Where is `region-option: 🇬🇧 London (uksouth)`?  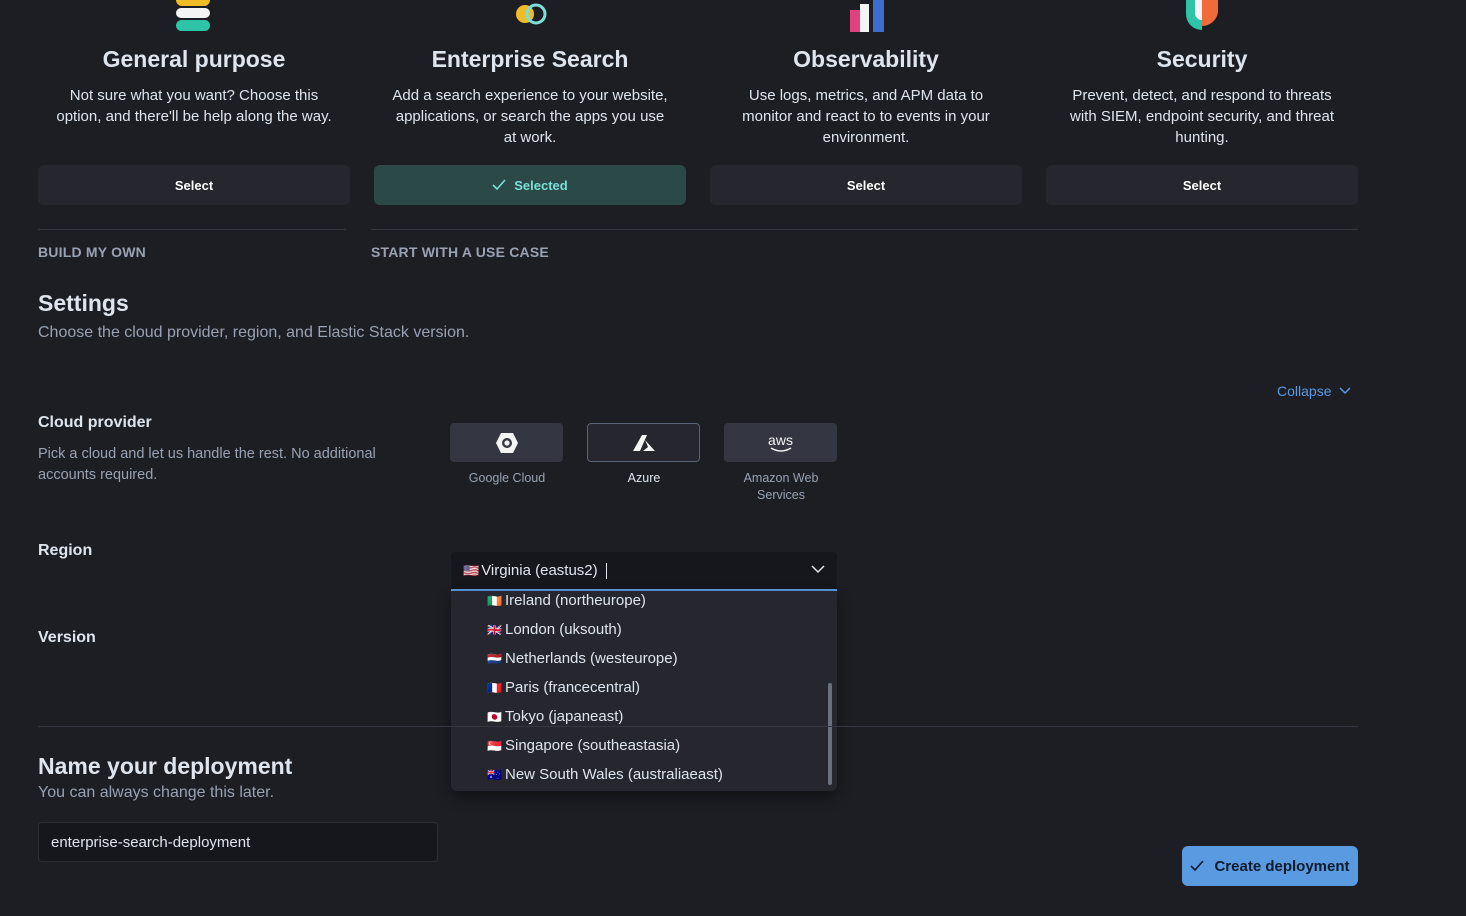 region-option: 🇬🇧 London (uksouth) is located at coordinates (554, 629).